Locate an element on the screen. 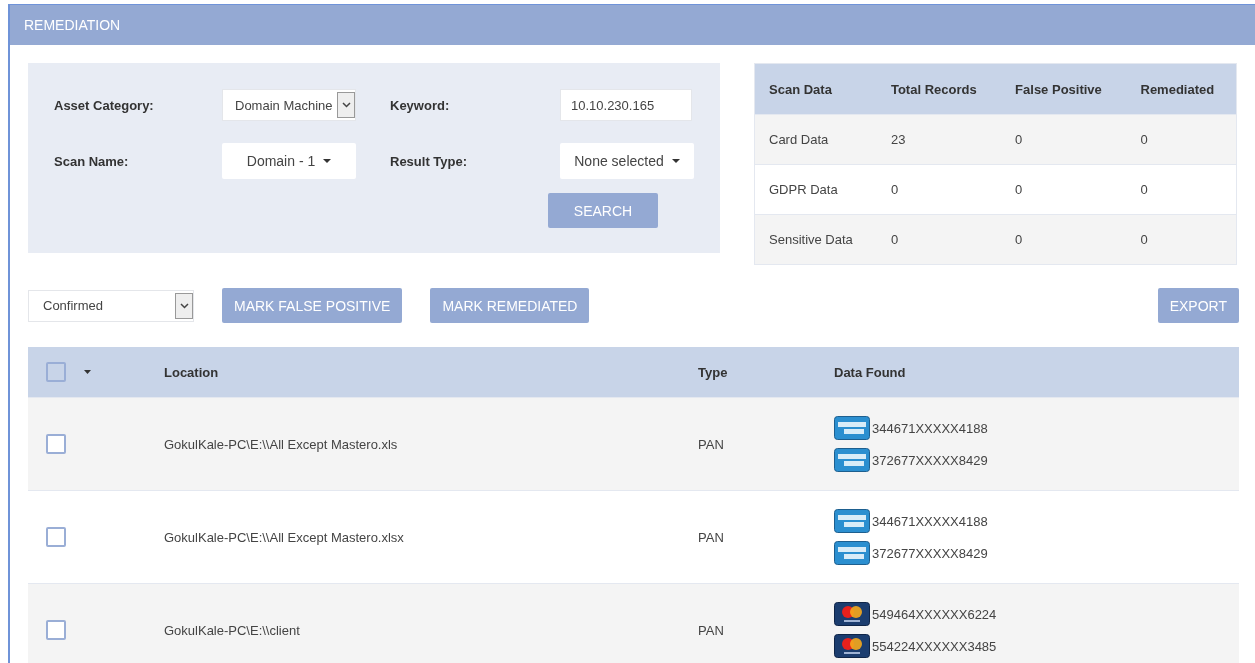 The height and width of the screenshot is (663, 1255). card-number: 549464XXXXXX6224 is located at coordinates (934, 614).